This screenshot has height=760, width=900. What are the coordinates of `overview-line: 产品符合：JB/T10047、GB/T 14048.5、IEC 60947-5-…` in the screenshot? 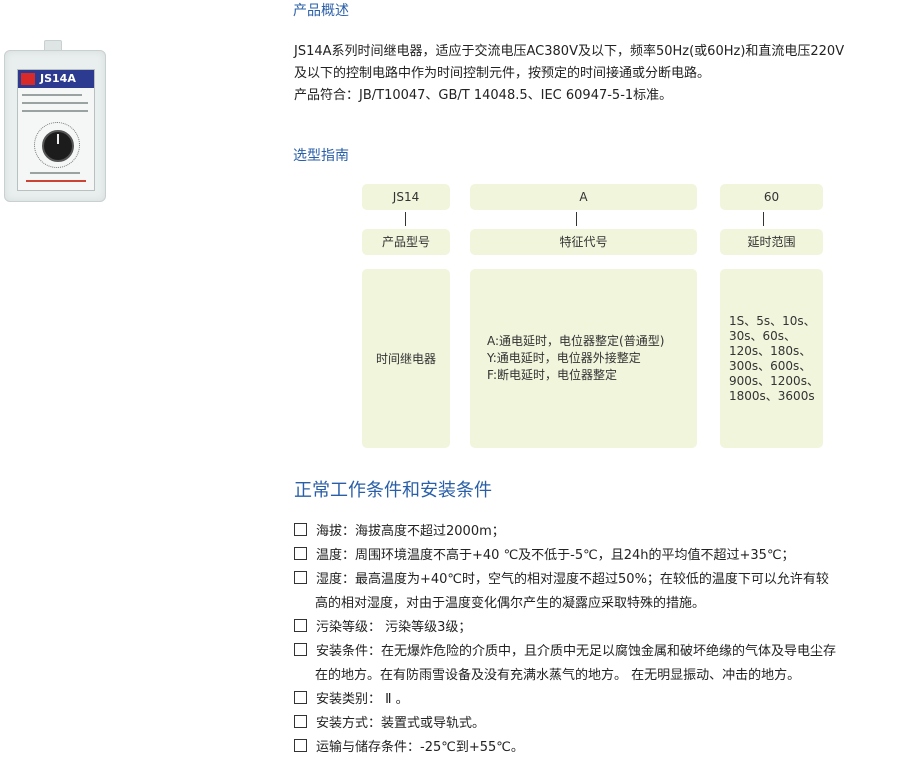 It's located at (483, 95).